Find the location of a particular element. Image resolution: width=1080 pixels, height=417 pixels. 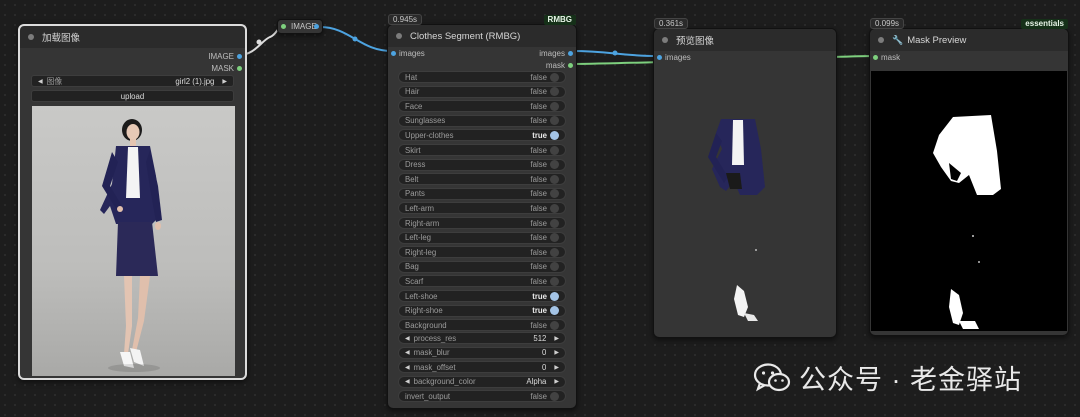

mask-exec-time-badge: 0.099s is located at coordinates (887, 23).